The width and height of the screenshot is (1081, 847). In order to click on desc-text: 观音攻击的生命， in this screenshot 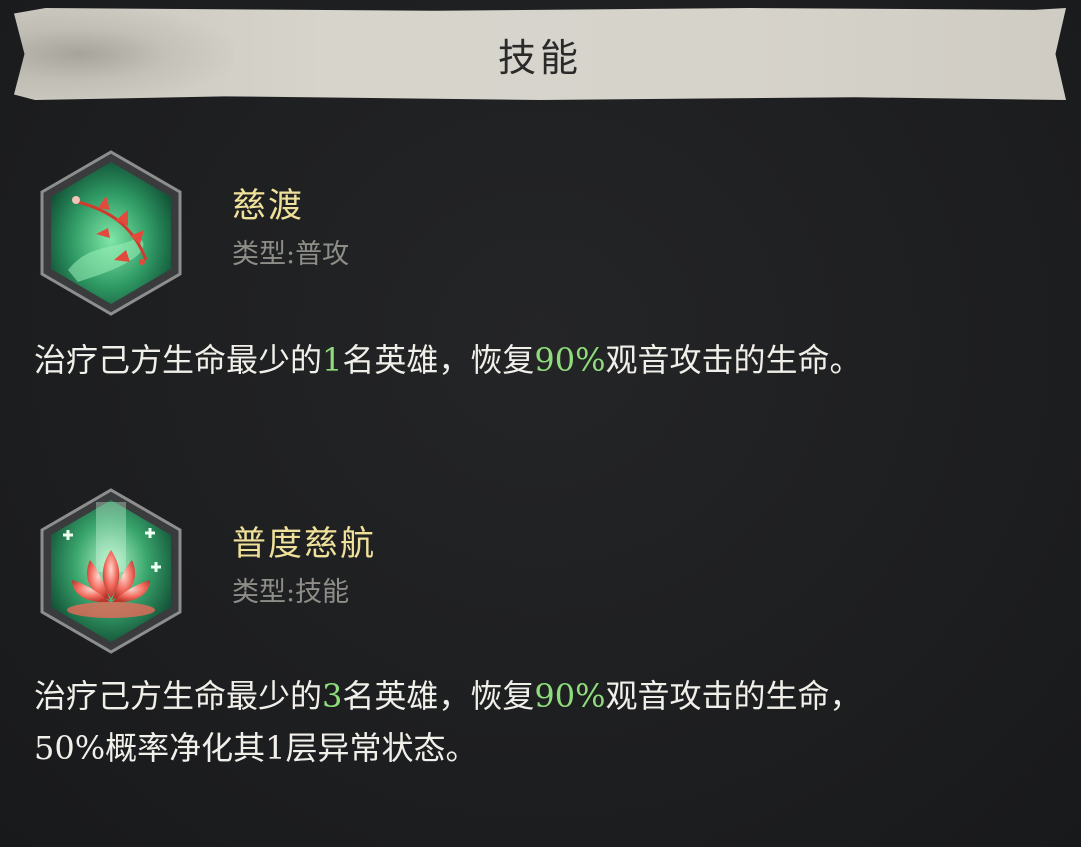, I will do `click(733, 696)`.